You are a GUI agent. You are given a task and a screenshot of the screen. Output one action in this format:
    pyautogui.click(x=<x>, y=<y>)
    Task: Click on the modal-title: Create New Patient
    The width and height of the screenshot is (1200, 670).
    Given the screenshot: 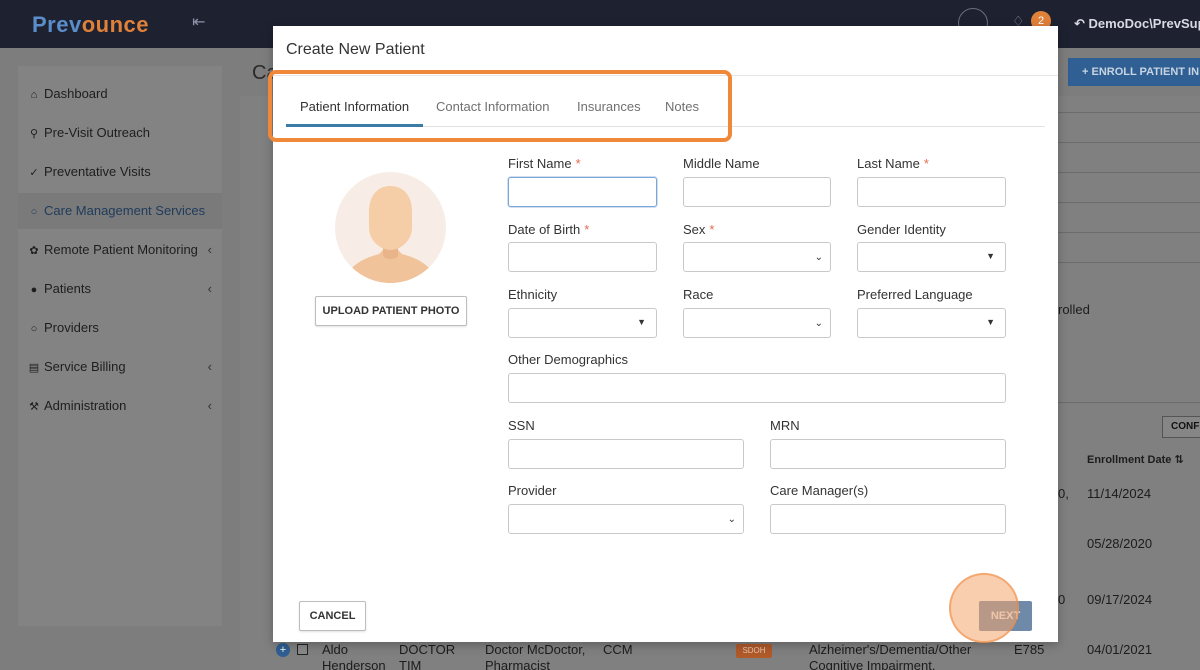 What is the action you would take?
    pyautogui.click(x=355, y=49)
    